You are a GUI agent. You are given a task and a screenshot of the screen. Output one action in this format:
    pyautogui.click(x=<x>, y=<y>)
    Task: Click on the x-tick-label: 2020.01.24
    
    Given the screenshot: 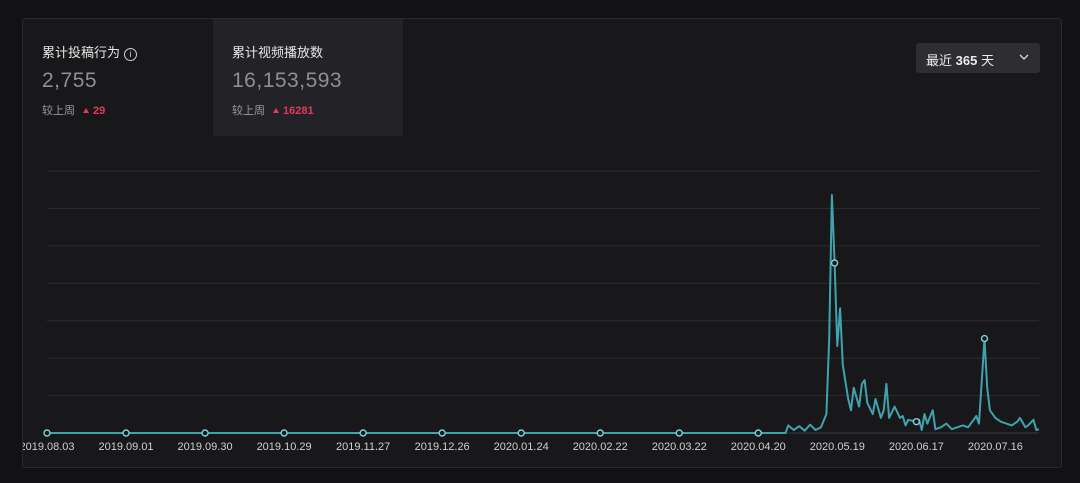 What is the action you would take?
    pyautogui.click(x=521, y=447)
    